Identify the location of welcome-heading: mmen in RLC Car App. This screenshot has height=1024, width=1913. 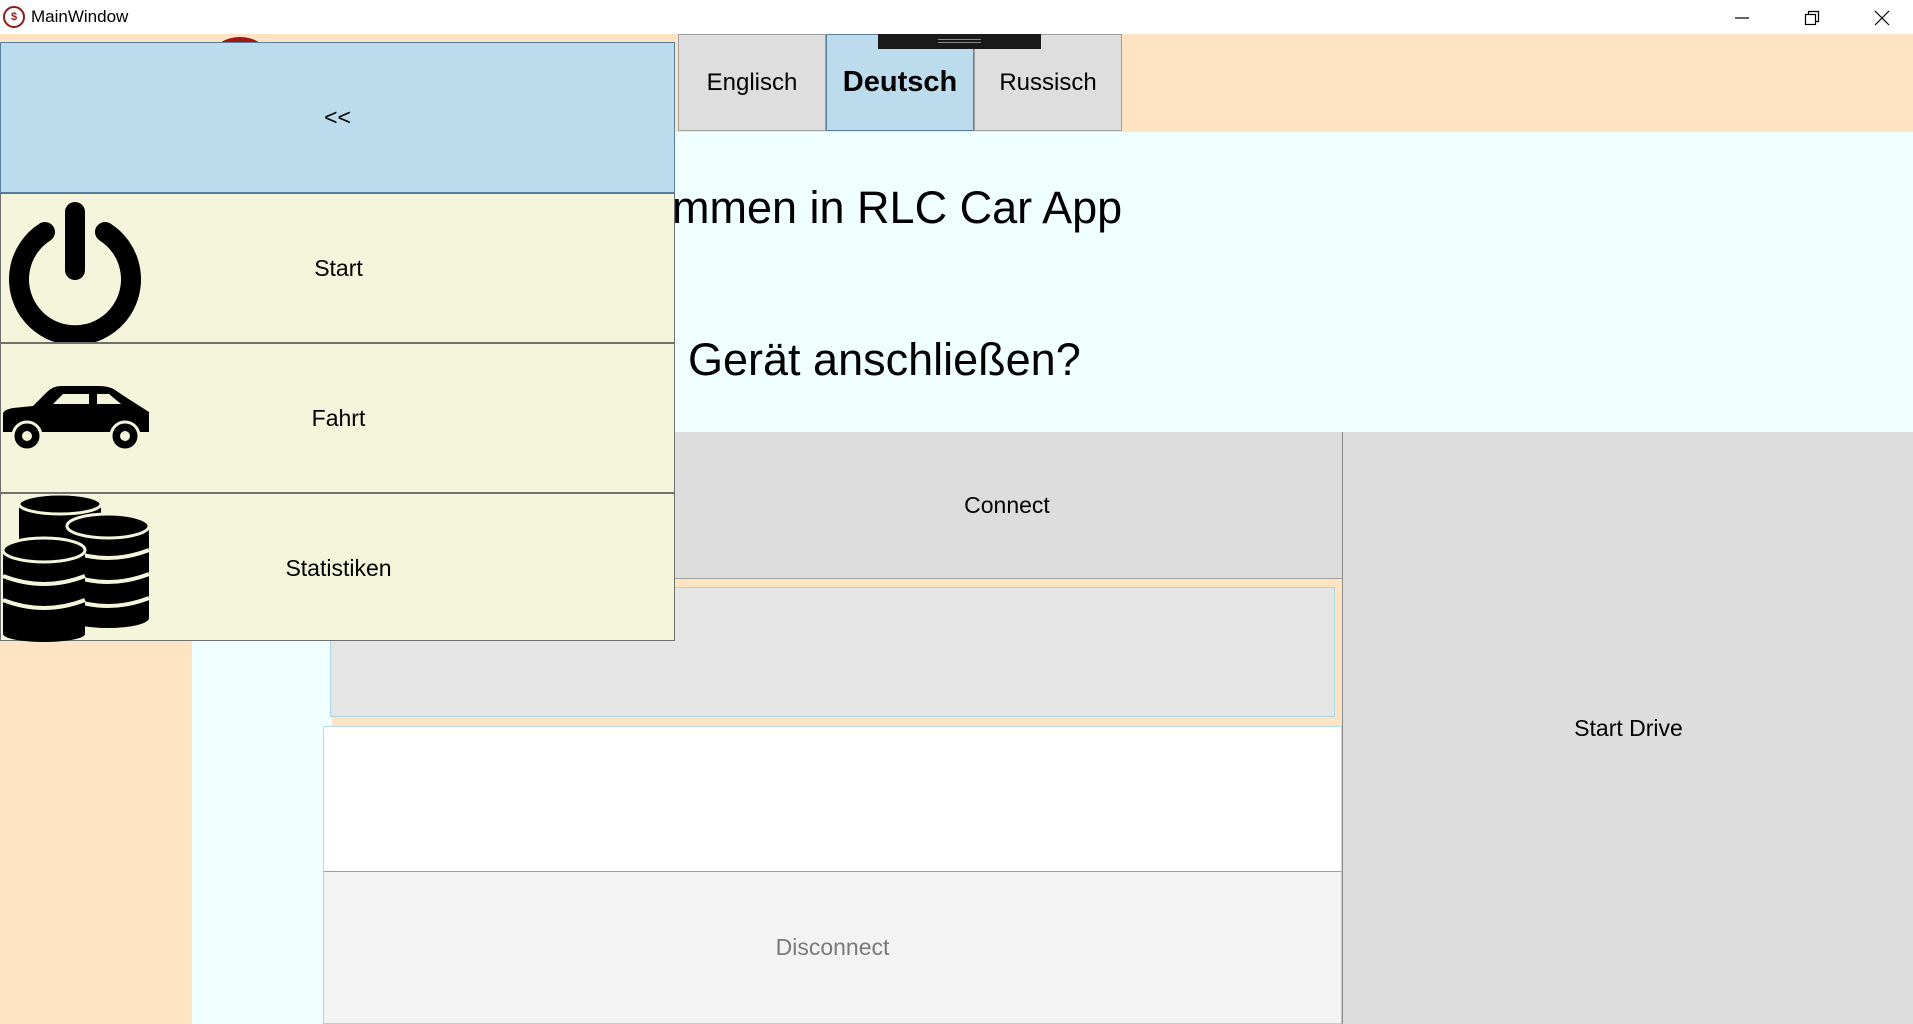
(897, 207).